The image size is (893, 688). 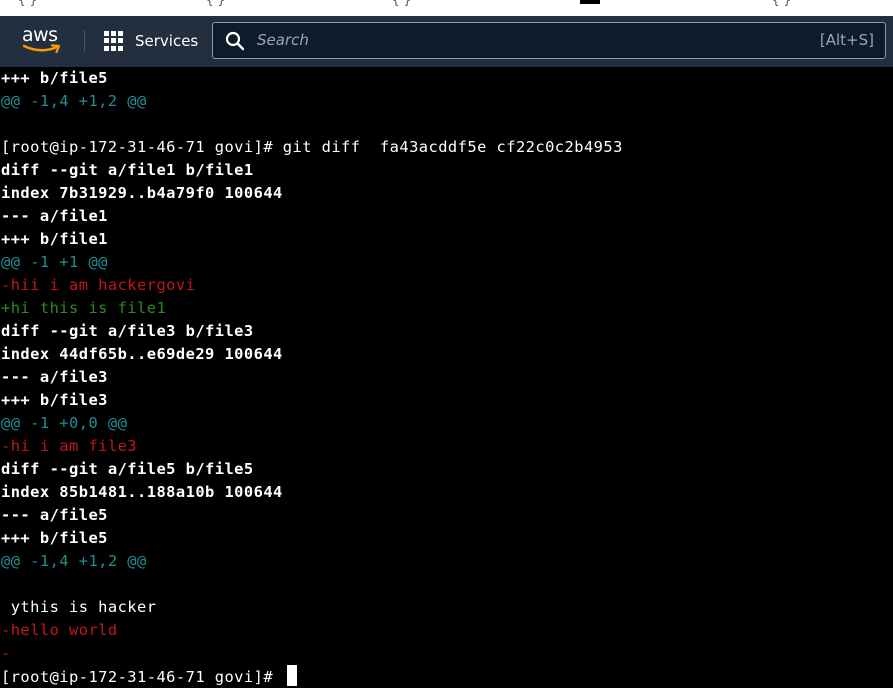 What do you see at coordinates (127, 469) in the screenshot?
I see `terminal-line: diff --git a/file5 b/file5` at bounding box center [127, 469].